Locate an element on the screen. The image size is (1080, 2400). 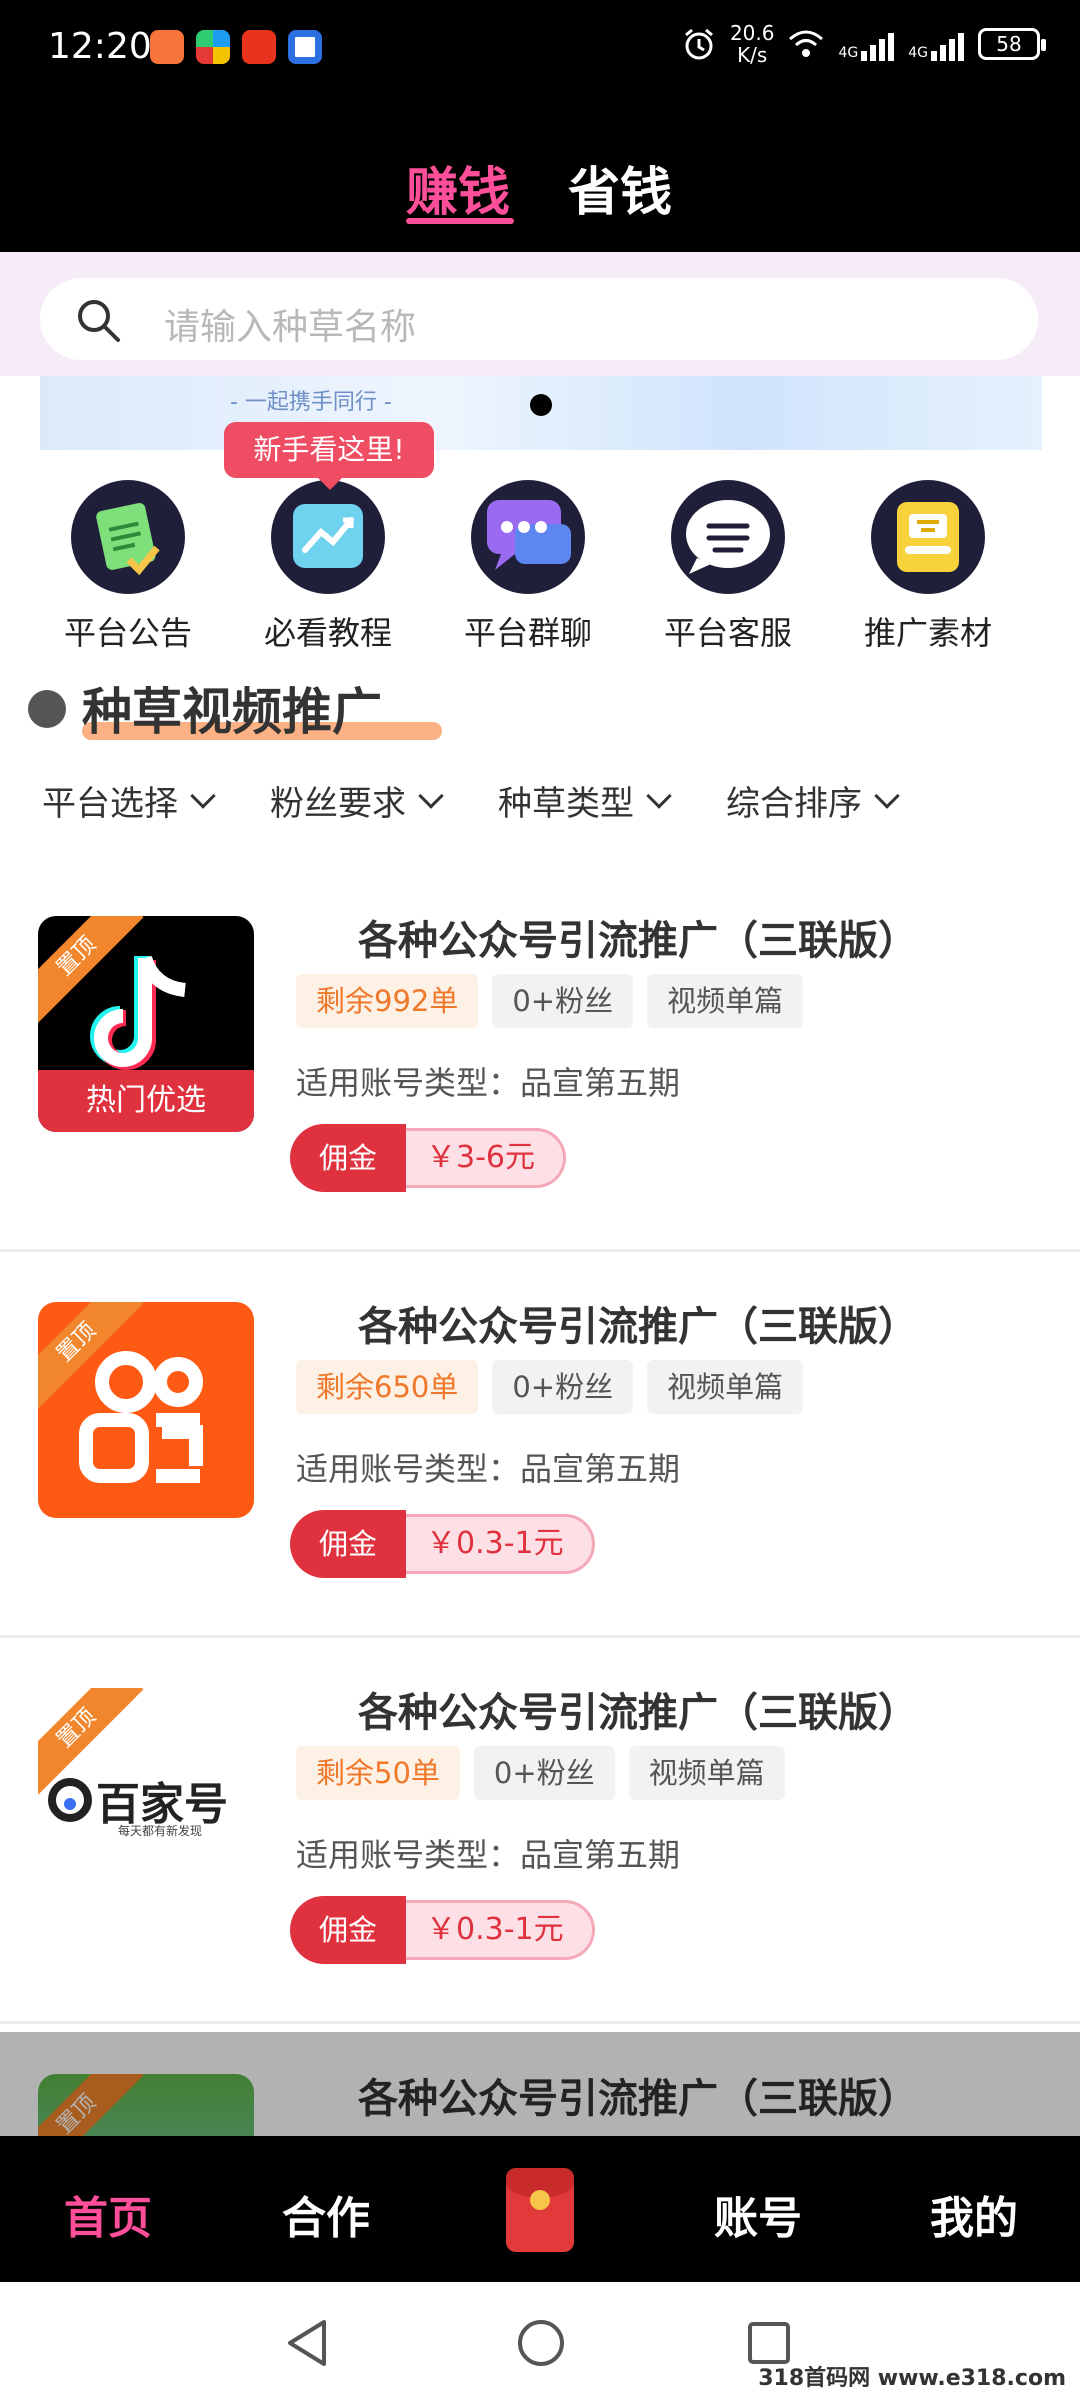
material-icon is located at coordinates (928, 537).